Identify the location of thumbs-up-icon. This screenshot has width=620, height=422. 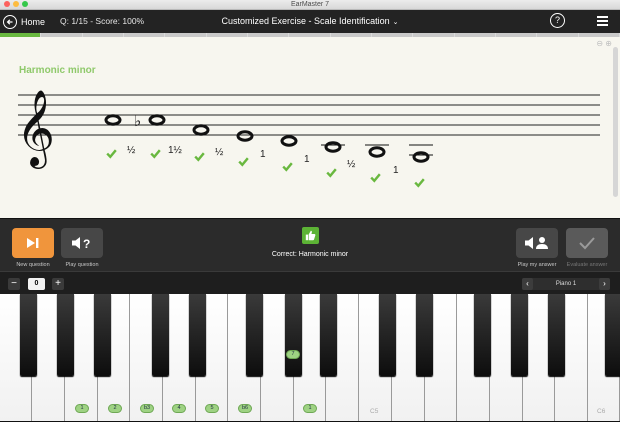
(310, 235).